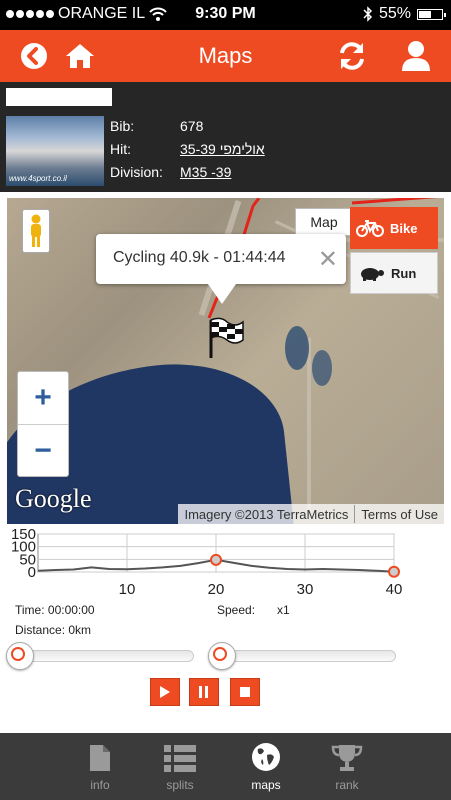  Describe the element at coordinates (394, 589) in the screenshot. I see `x-tick-label: 40` at that location.